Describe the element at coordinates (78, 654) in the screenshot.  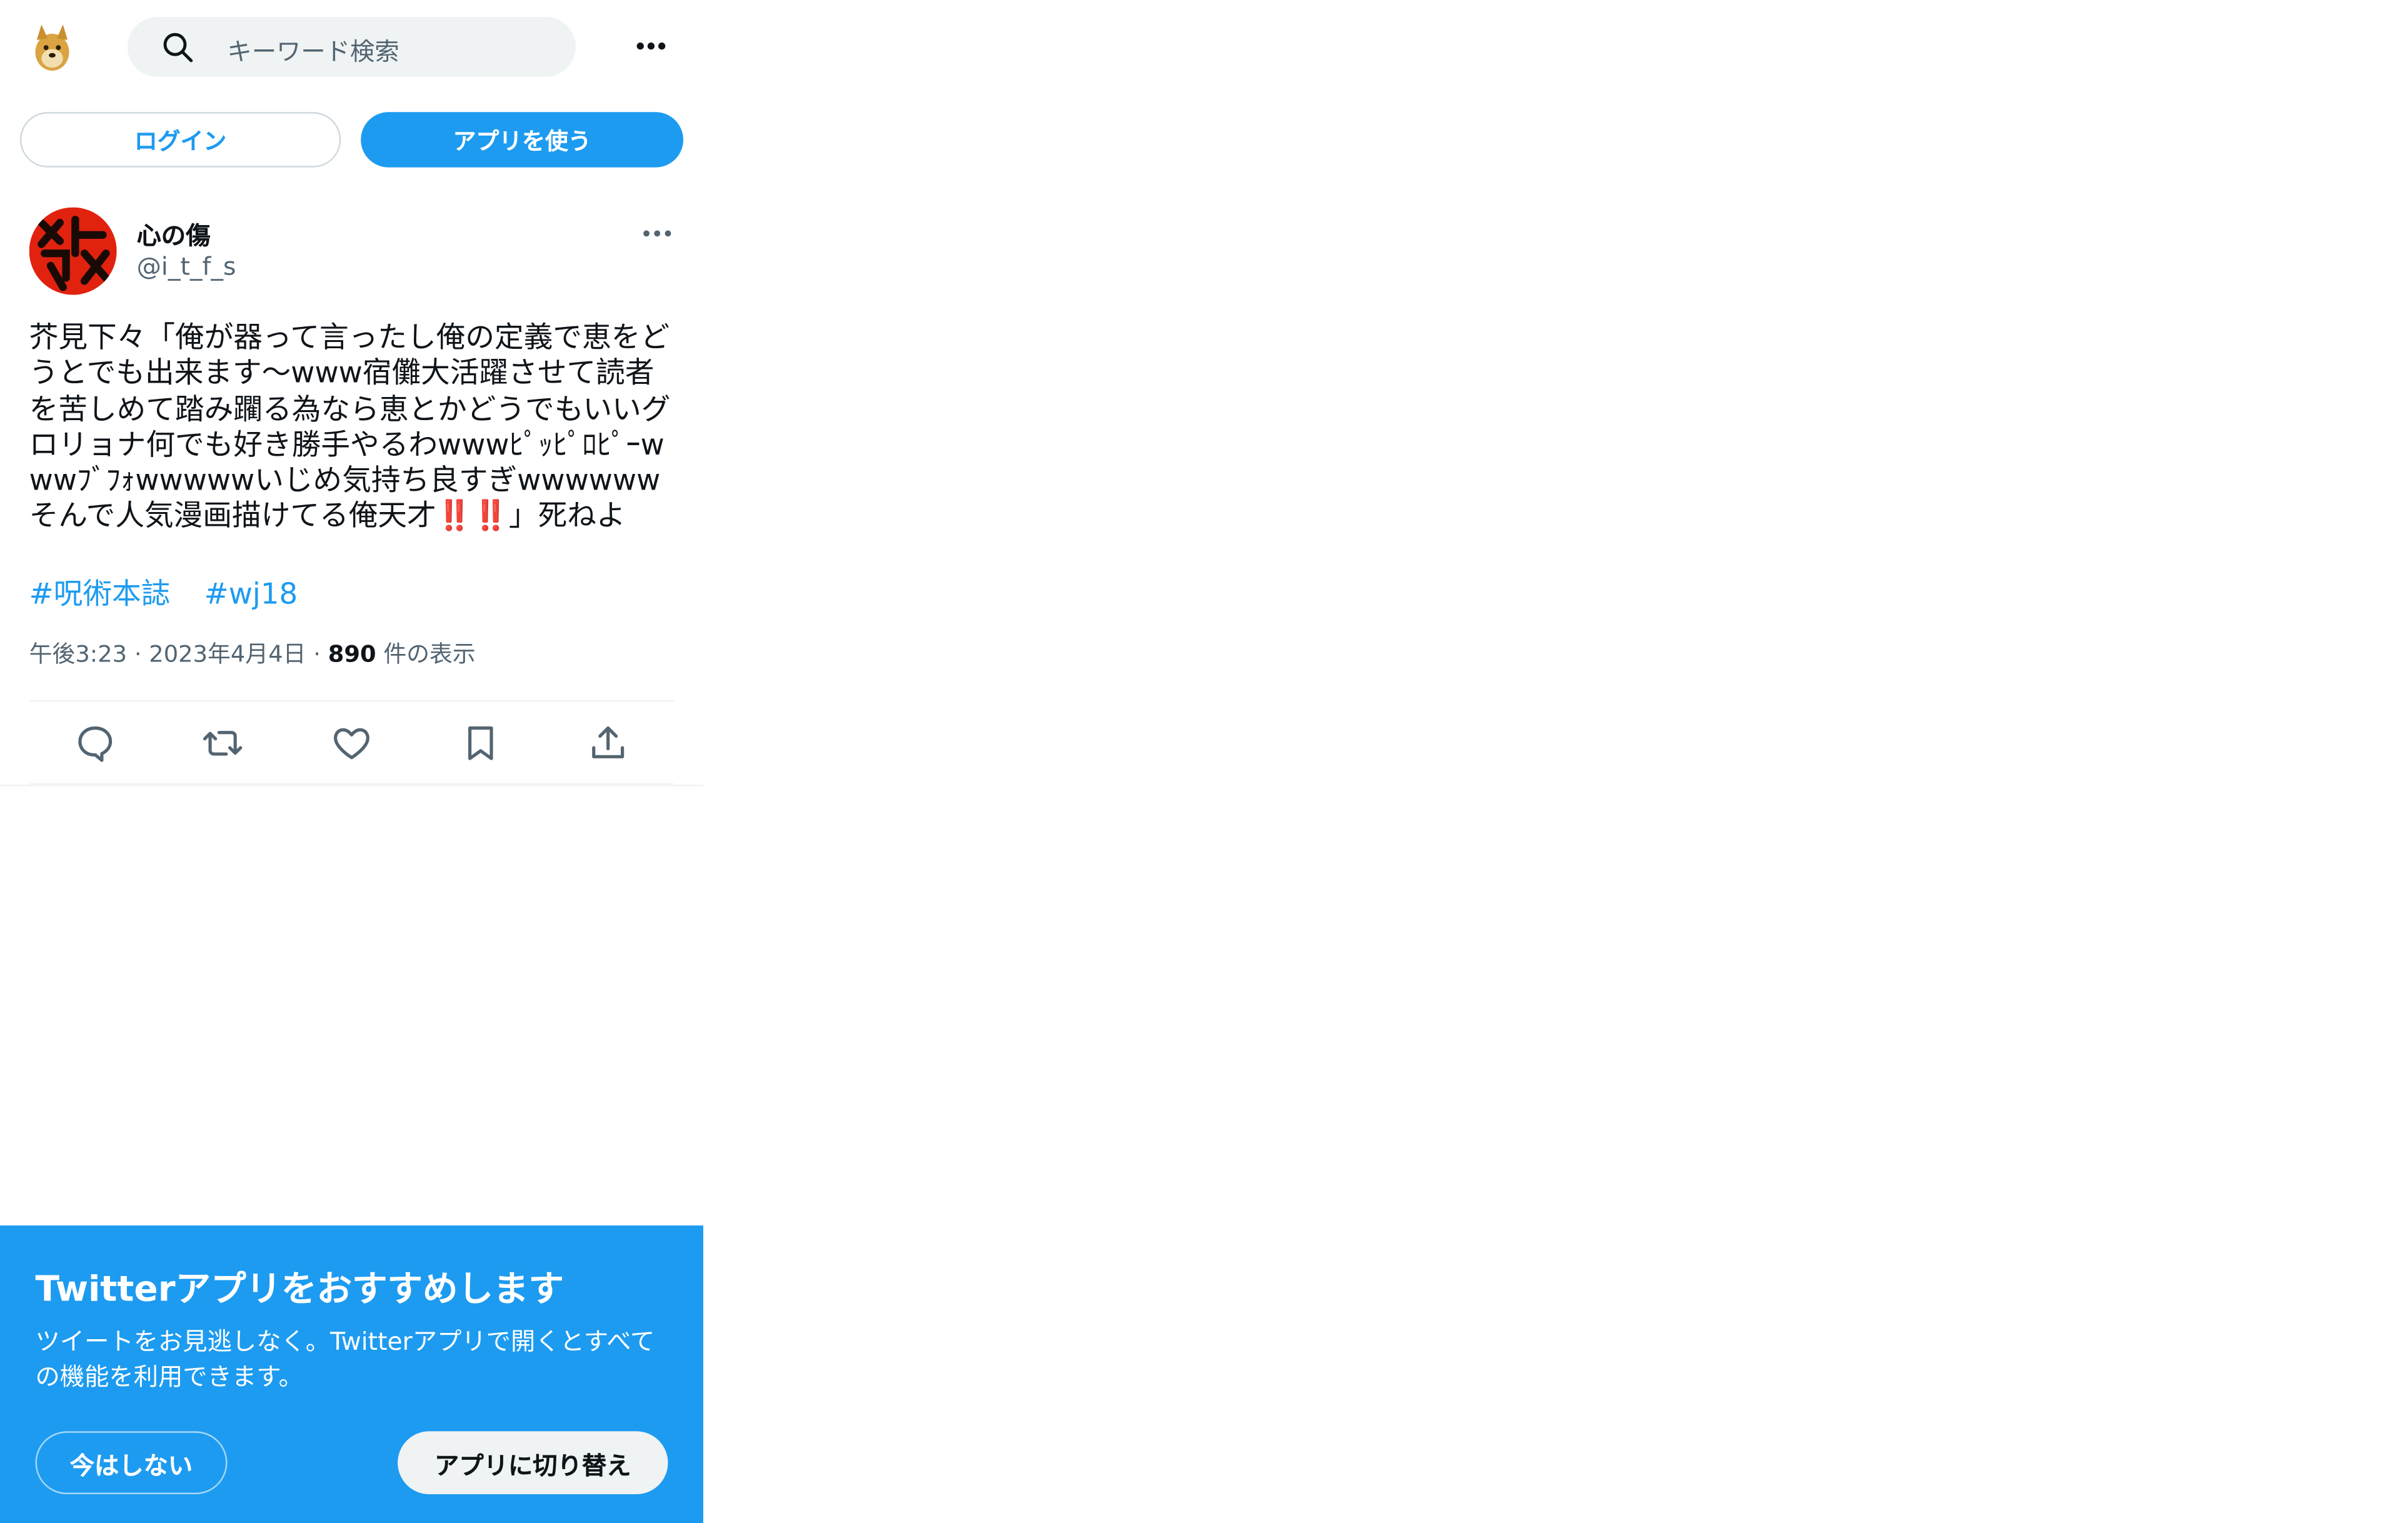
I see `tweet-time: 午後3:23` at that location.